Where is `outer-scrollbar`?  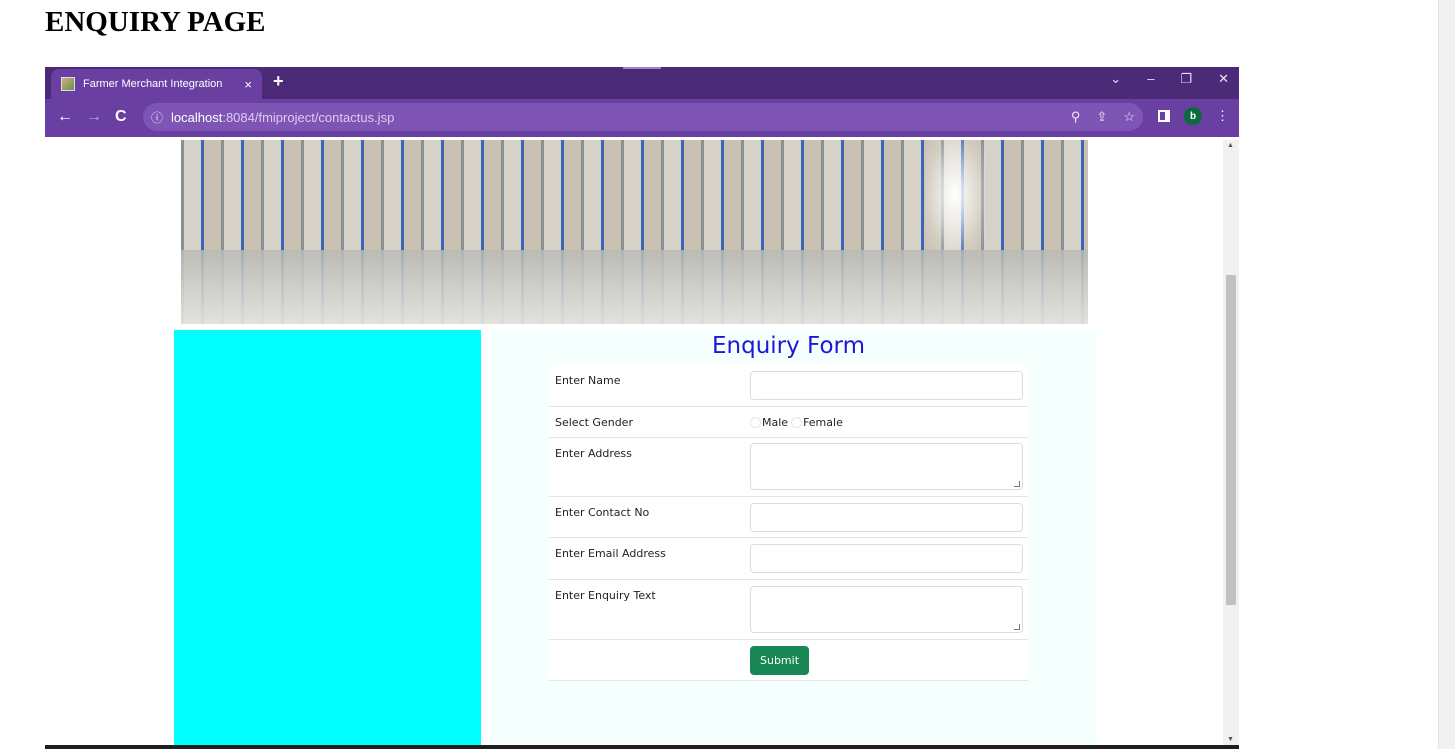 outer-scrollbar is located at coordinates (1446, 374).